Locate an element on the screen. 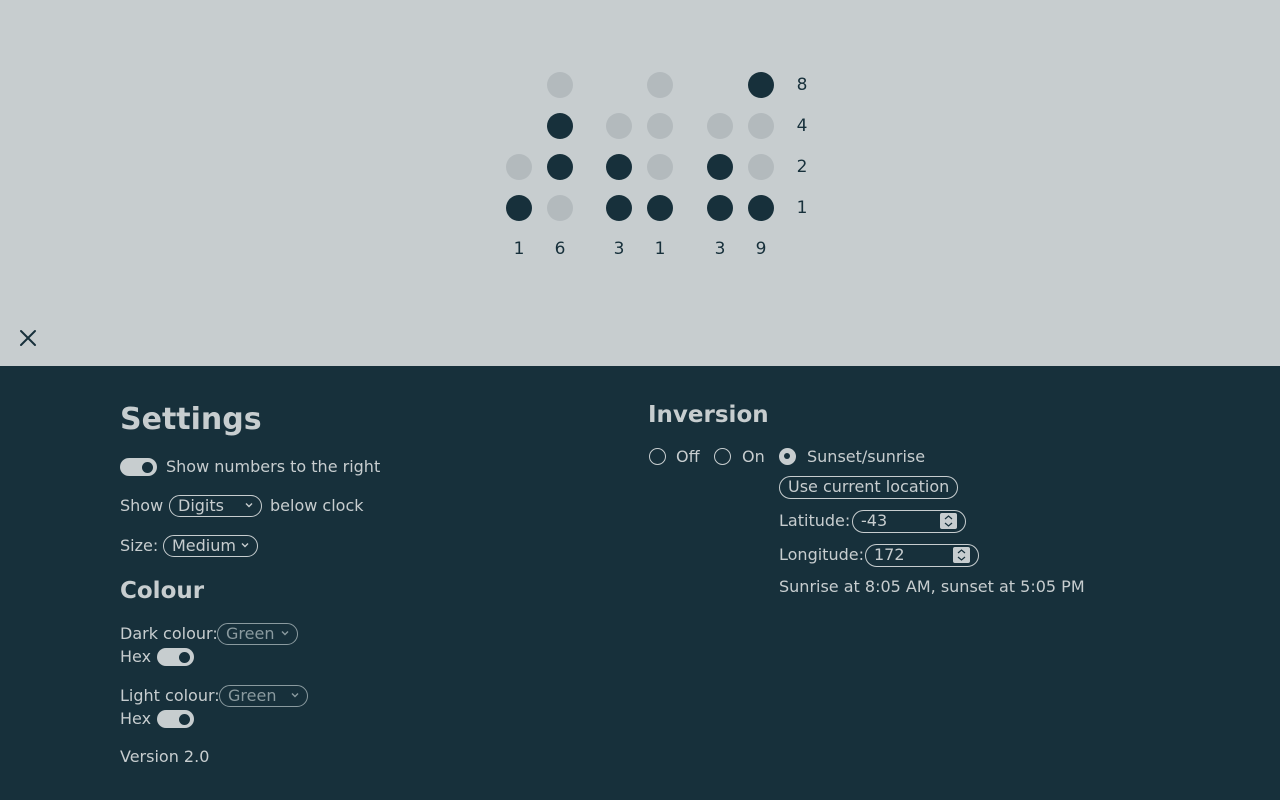  light-colour-select: Green is located at coordinates (263, 696).